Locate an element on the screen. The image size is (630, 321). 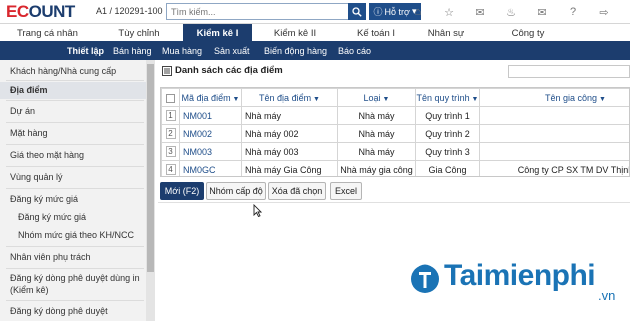
search-field is located at coordinates (257, 11).